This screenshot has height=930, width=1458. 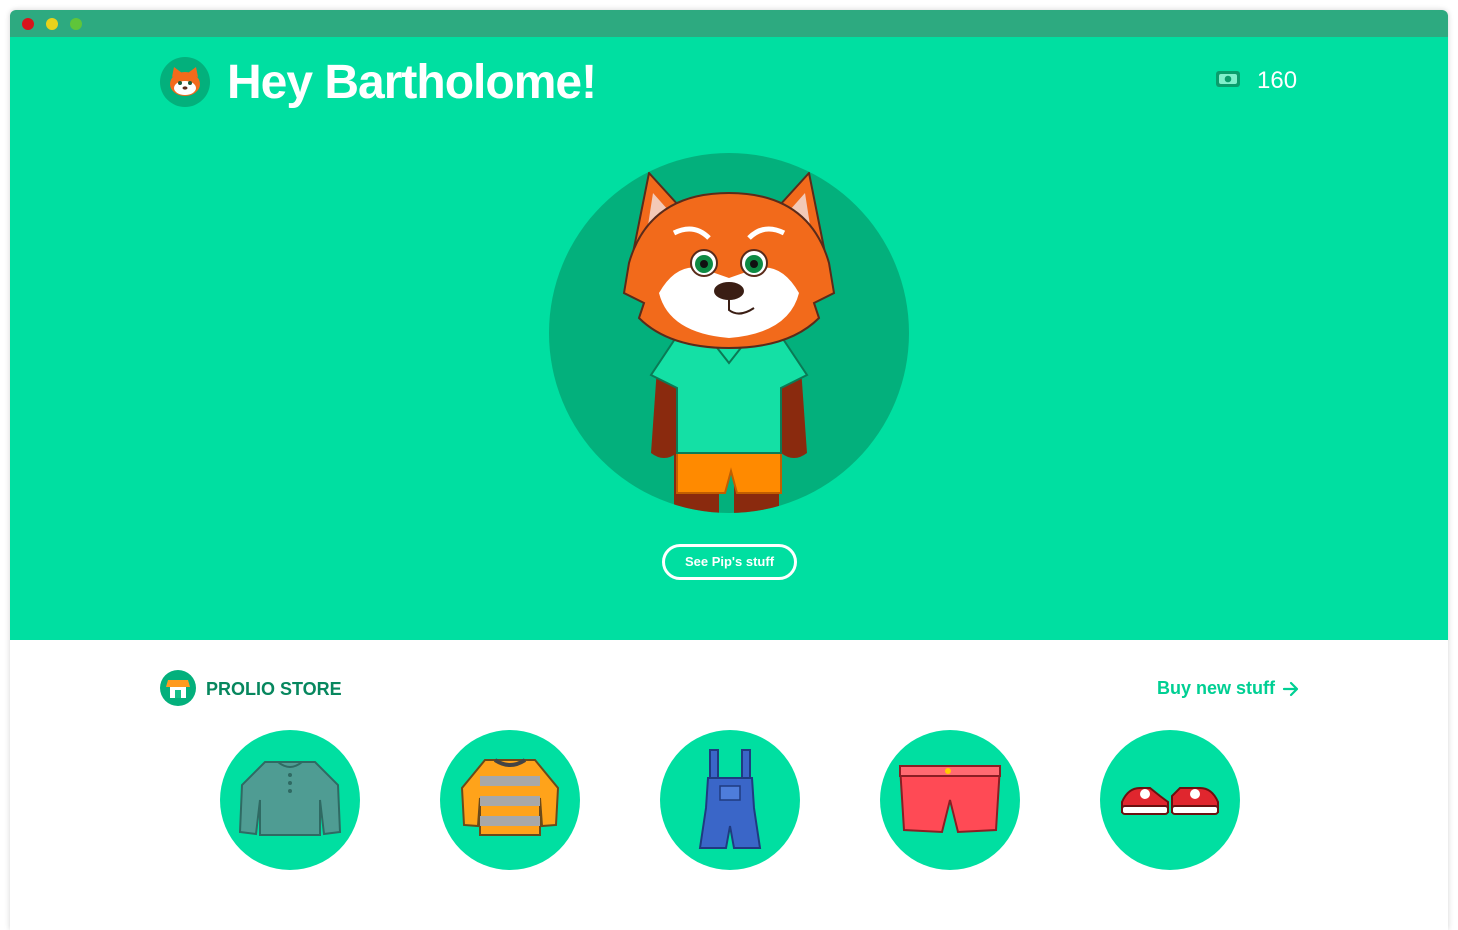 I want to click on store-item-henley-shirt, so click(x=290, y=800).